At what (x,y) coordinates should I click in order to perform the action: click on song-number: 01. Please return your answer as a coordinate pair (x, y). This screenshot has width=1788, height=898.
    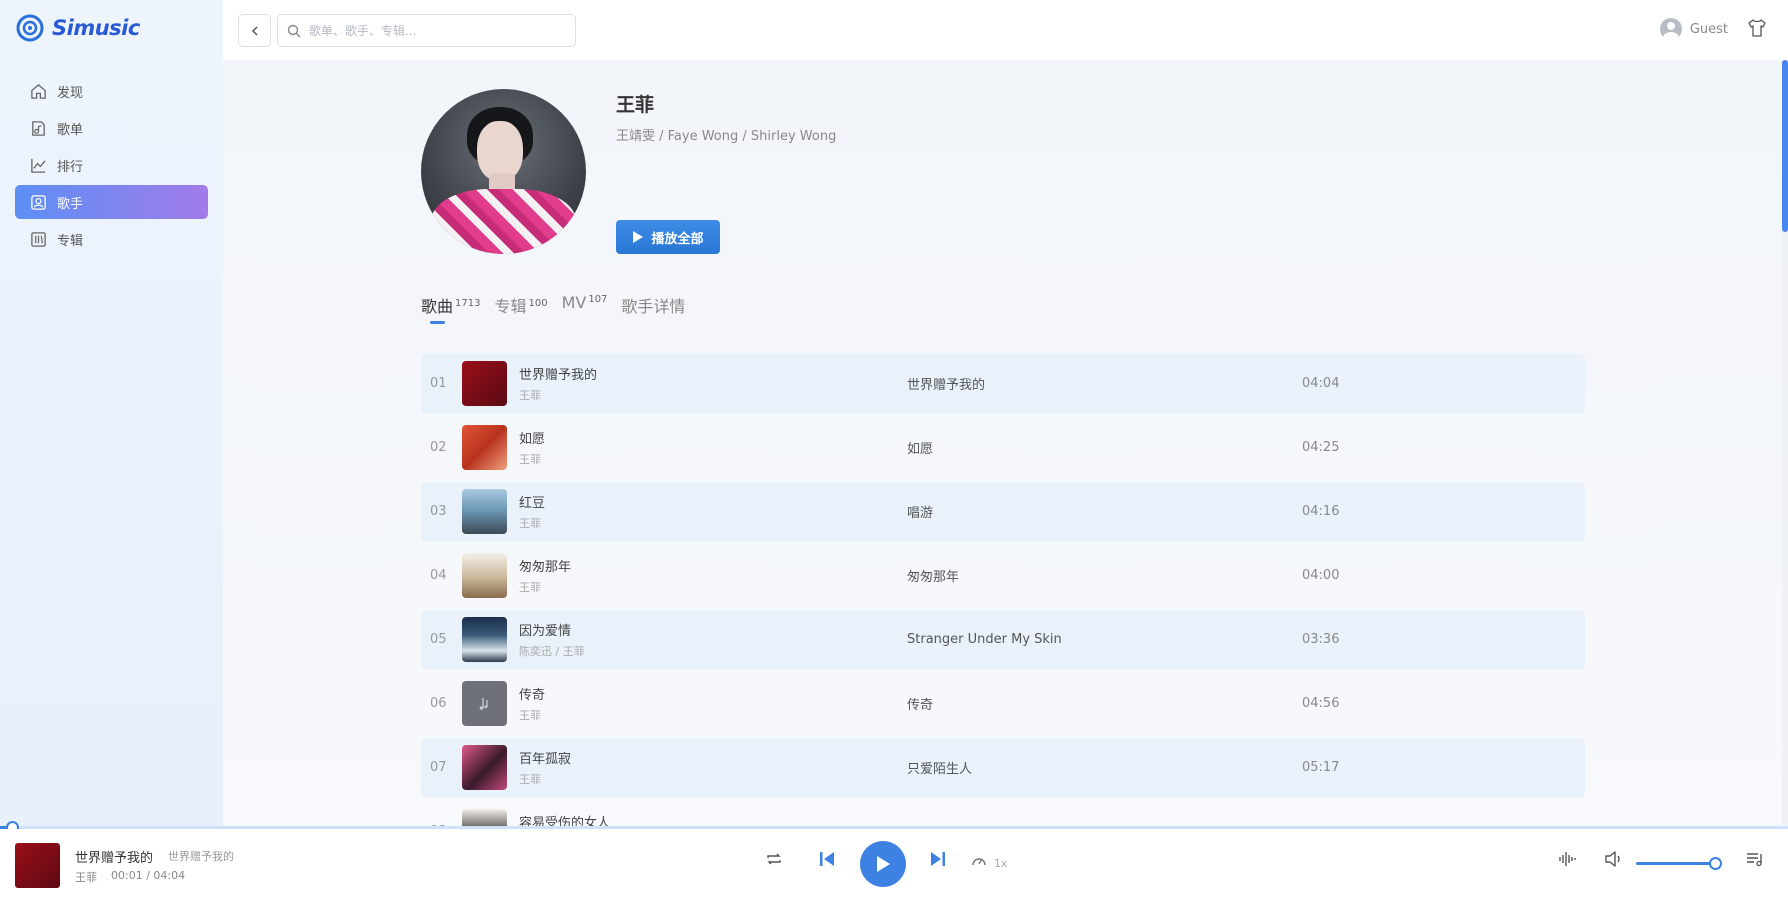
    Looking at the image, I should click on (438, 383).